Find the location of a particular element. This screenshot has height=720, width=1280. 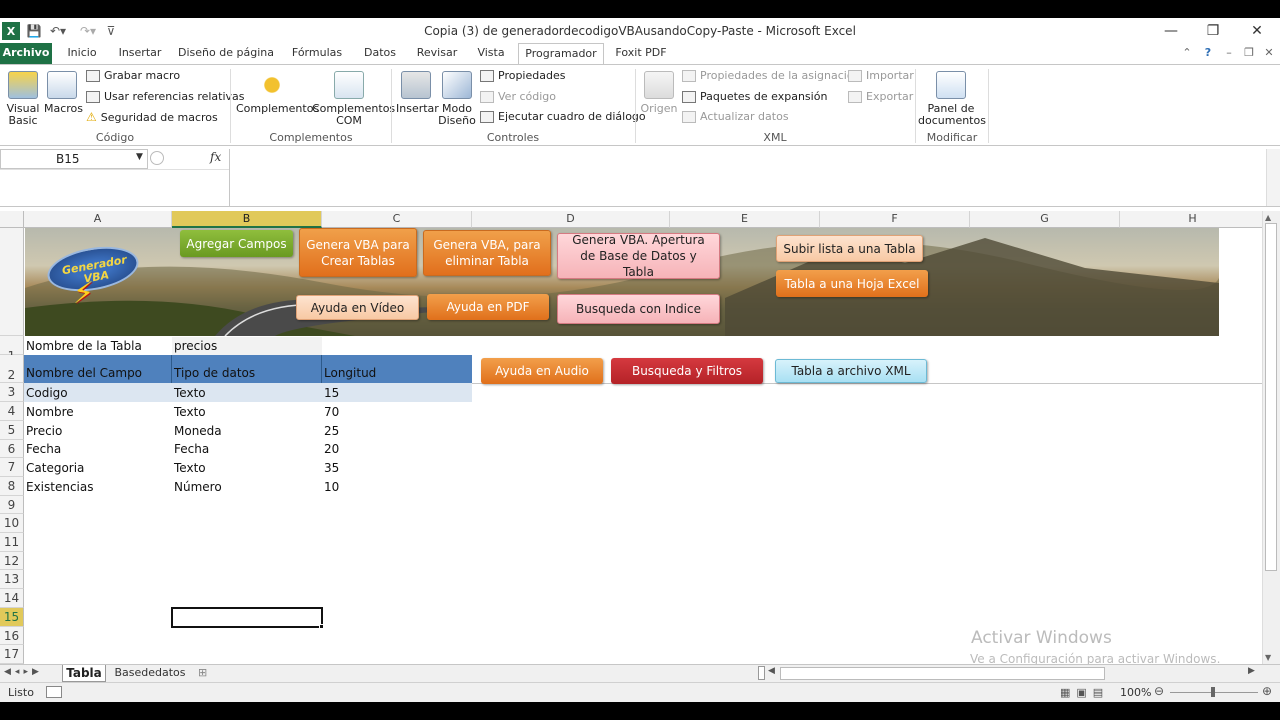

row-header-17: 17 is located at coordinates (12, 654).